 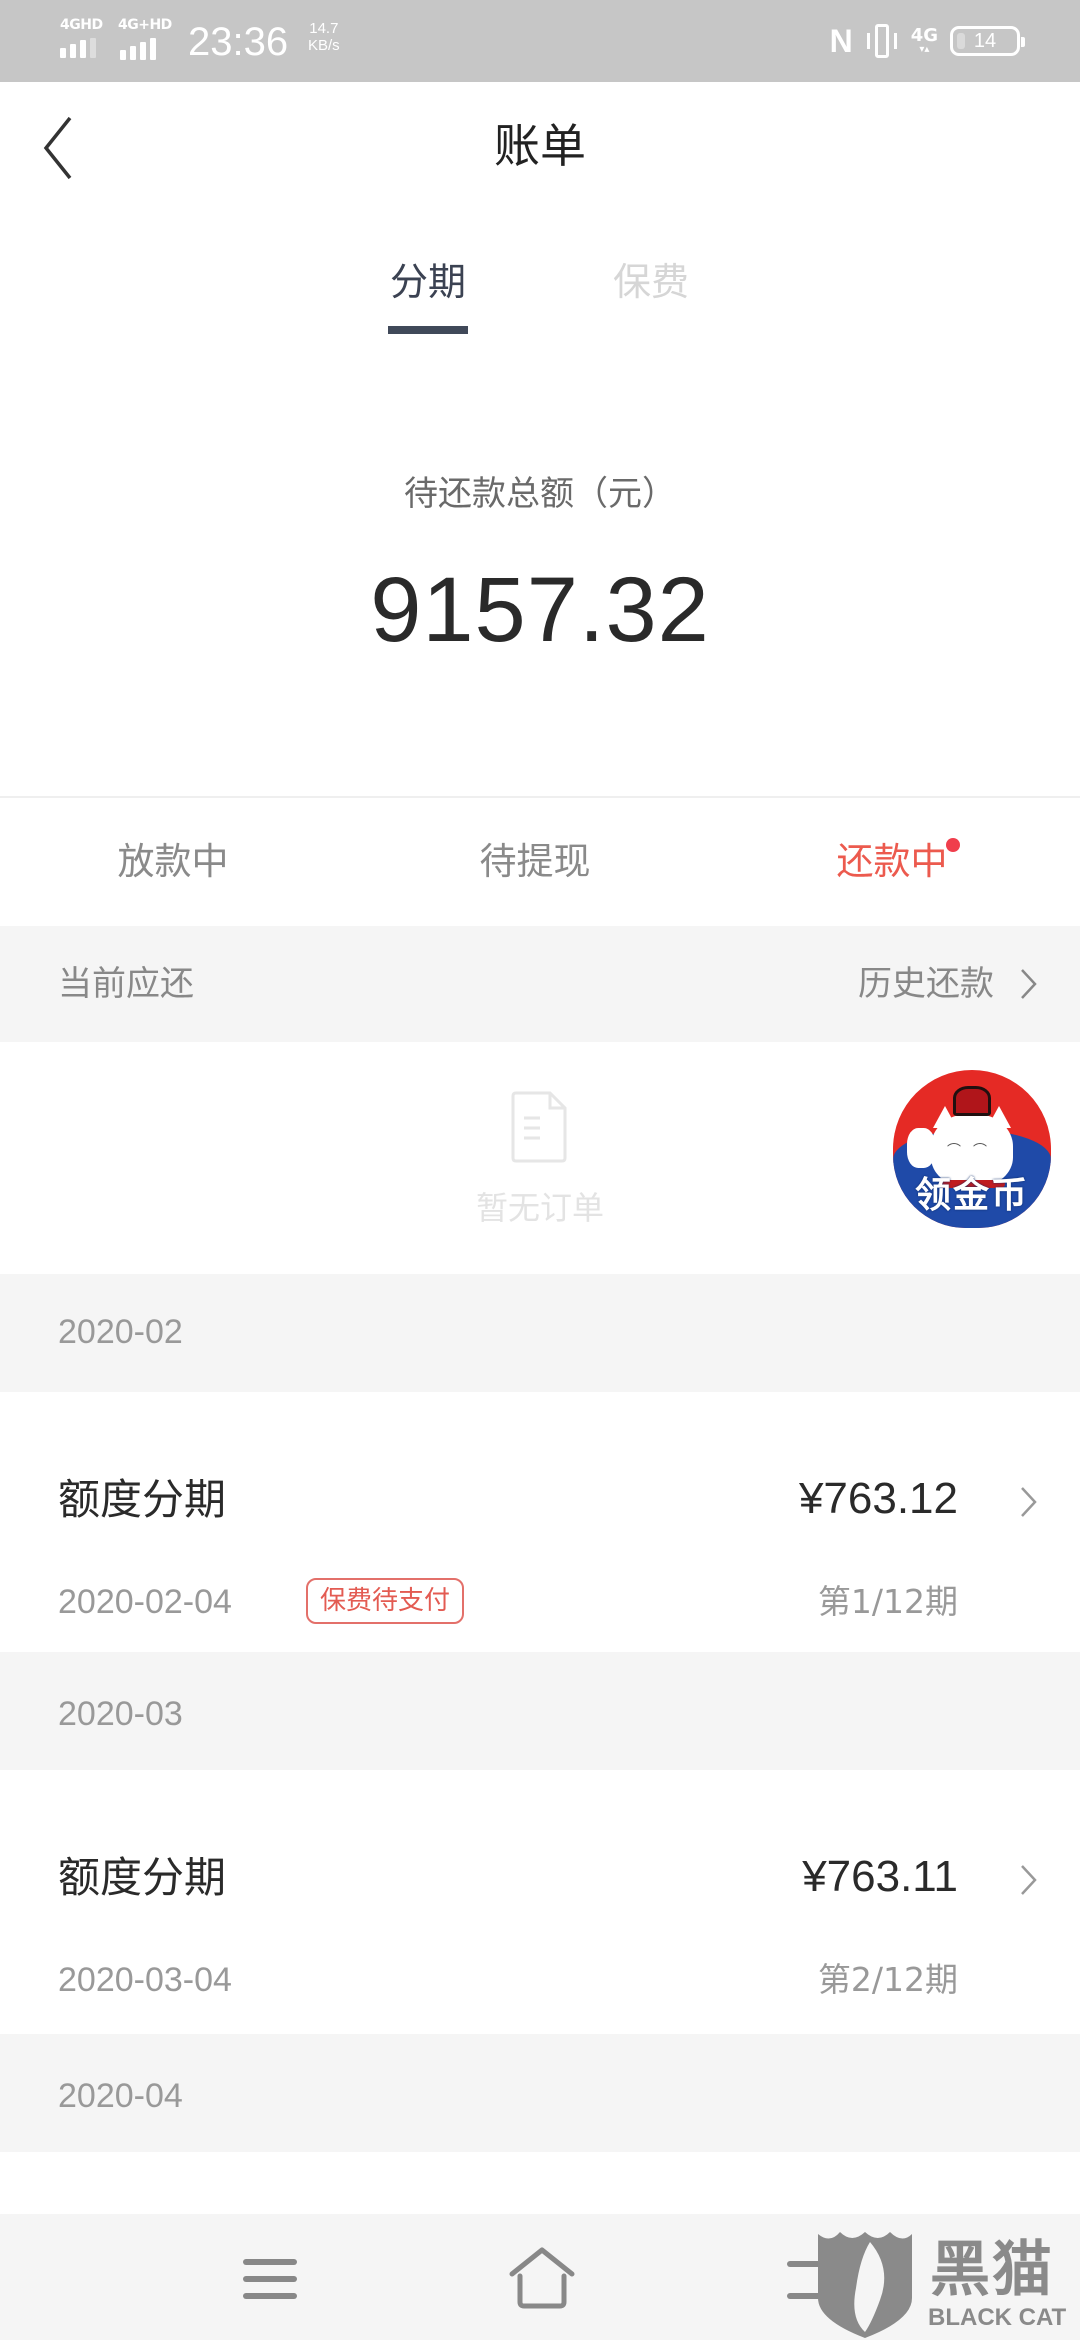 I want to click on status-bar: 4GHD 4G+HD 23:36 14.7 KB/s N 4G ▾▴ 14, so click(x=540, y=41).